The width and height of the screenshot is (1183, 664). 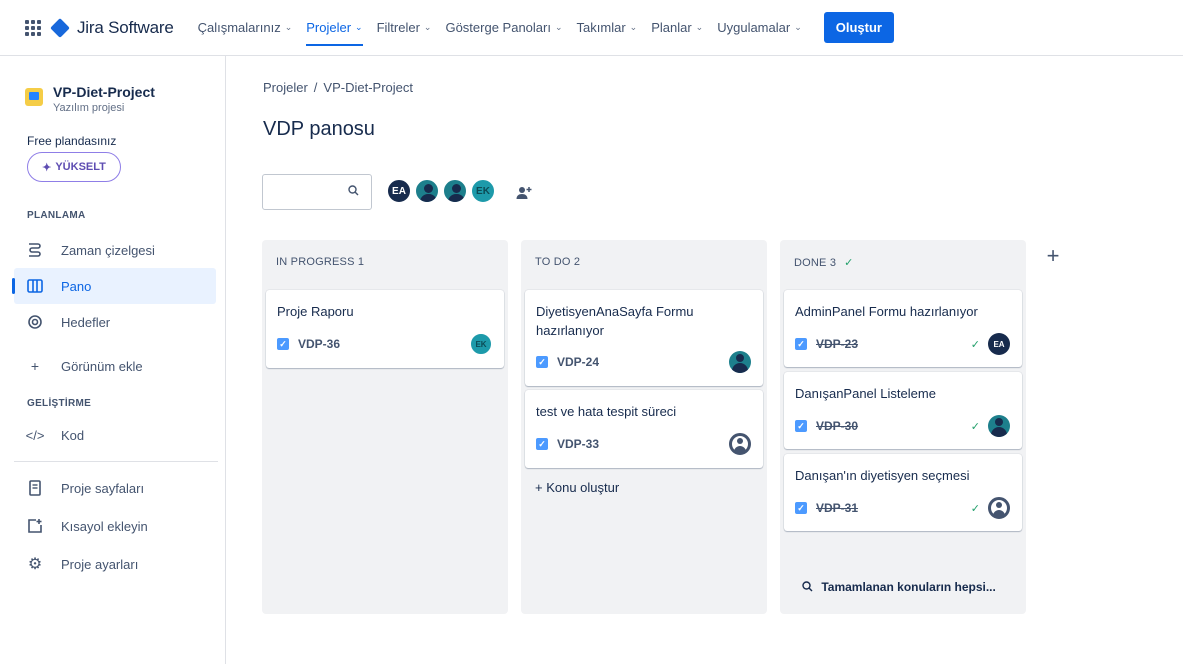 I want to click on free-plan-text: Free plandasınız, so click(x=72, y=141).